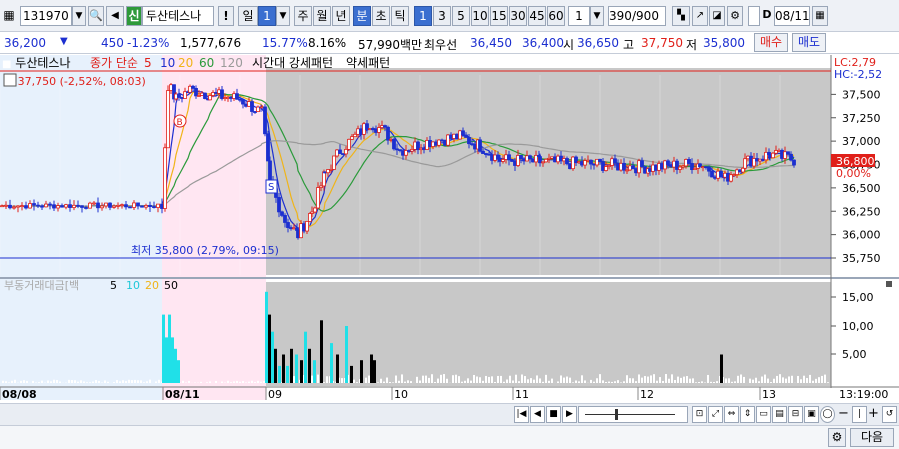  Describe the element at coordinates (681, 16) in the screenshot. I see `candle-settings-icon: ▚` at that location.